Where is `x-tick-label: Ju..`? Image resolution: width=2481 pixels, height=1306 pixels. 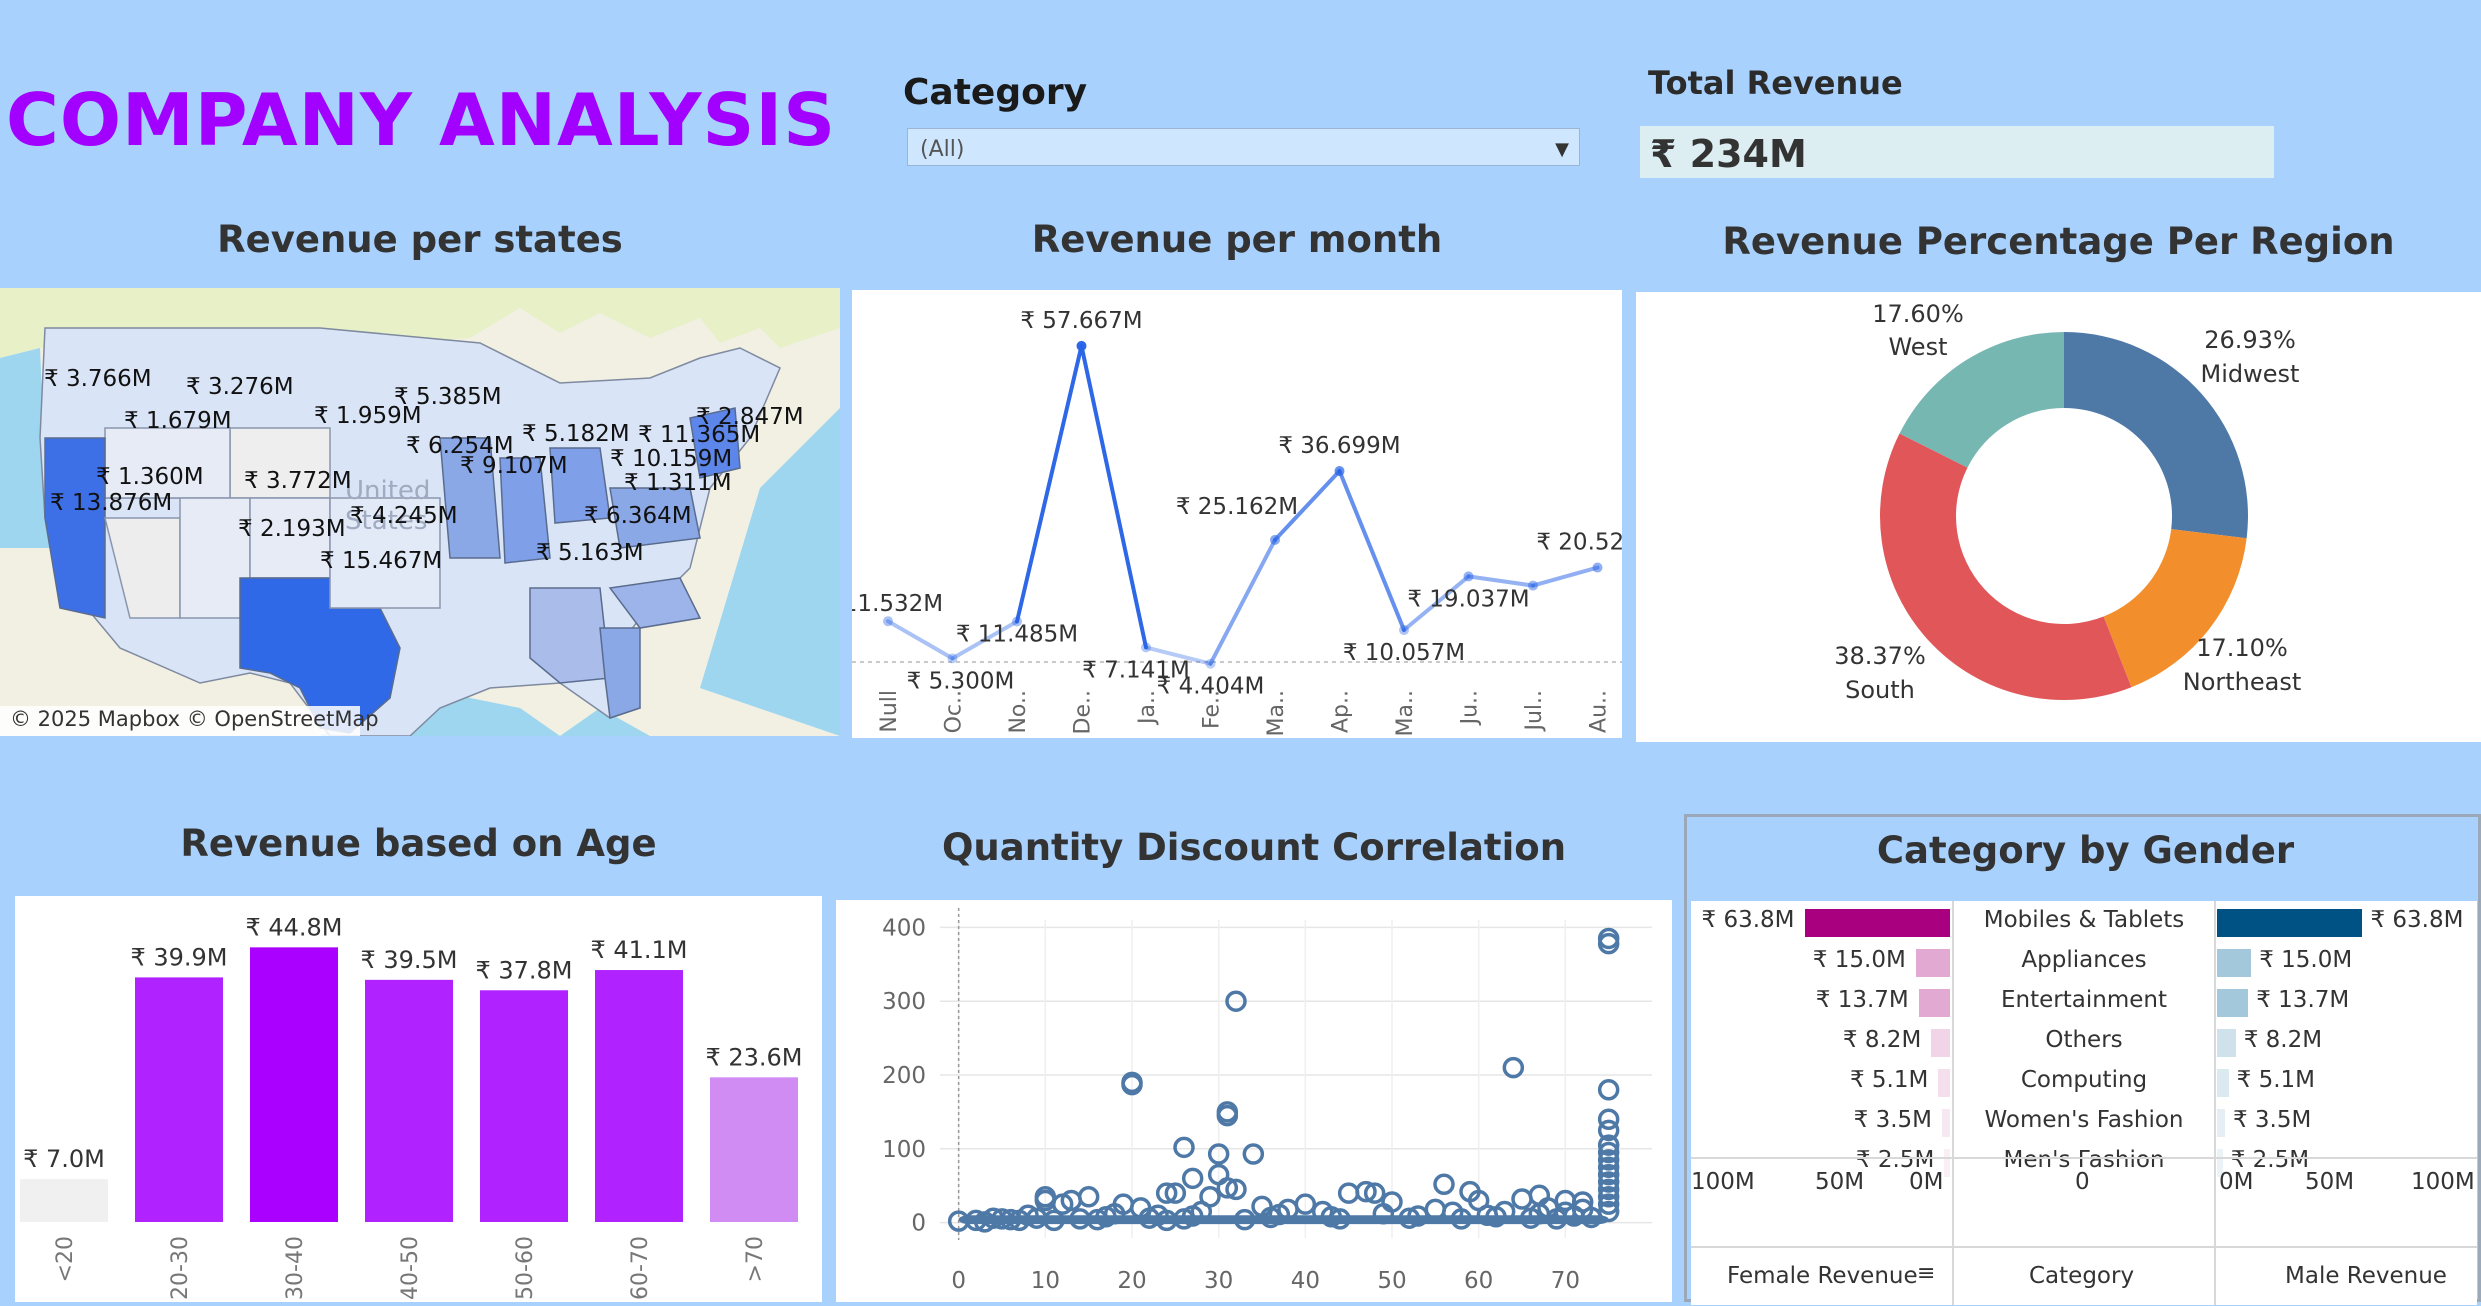 x-tick-label: Ju.. is located at coordinates (1470, 708).